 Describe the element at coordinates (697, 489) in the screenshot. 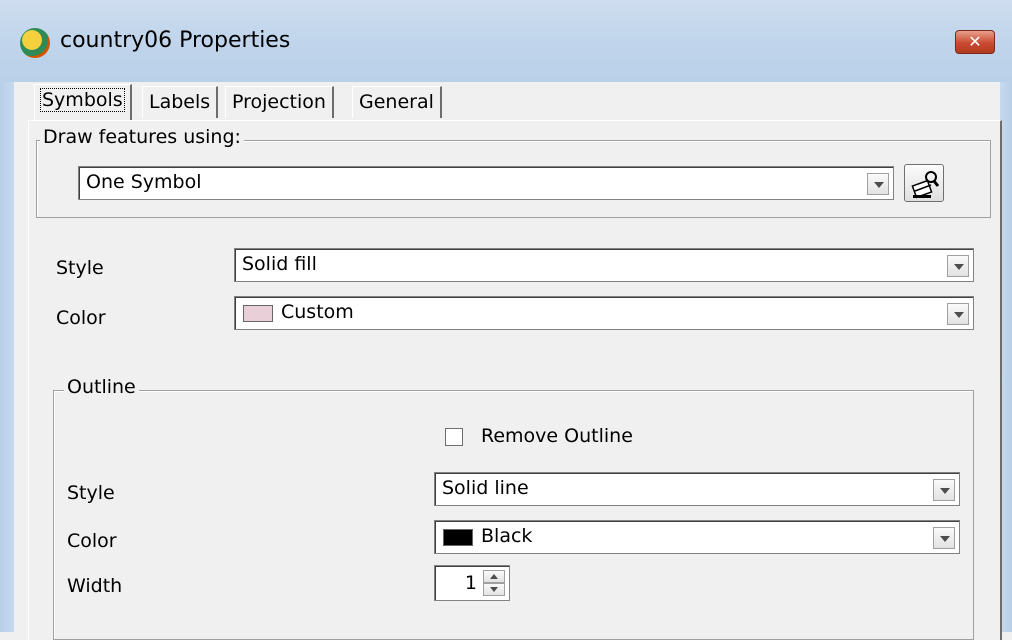

I see `outline-style-dropdown: Solid line` at that location.